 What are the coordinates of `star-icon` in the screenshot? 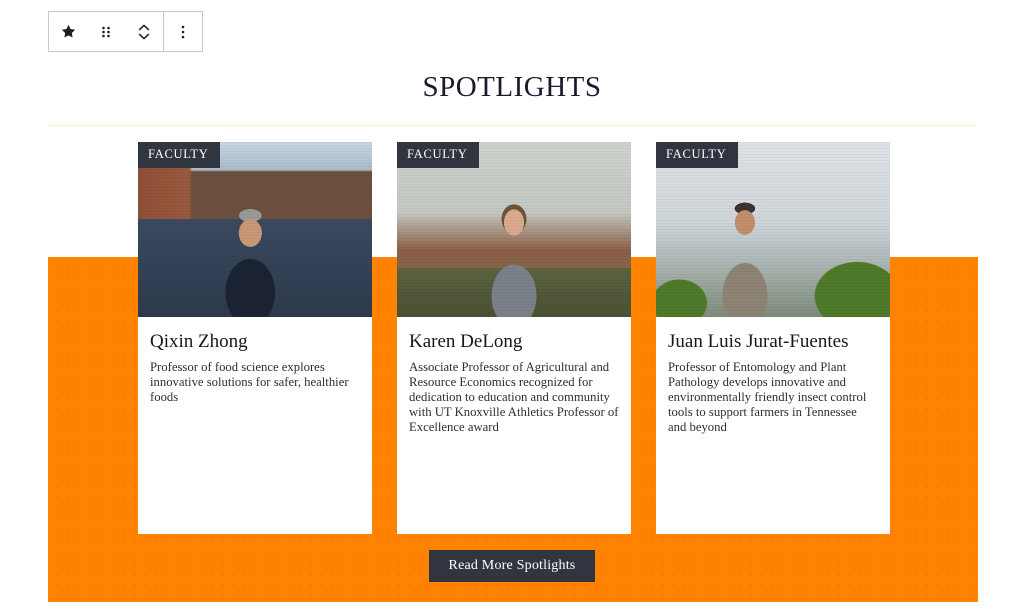 It's located at (68, 31).